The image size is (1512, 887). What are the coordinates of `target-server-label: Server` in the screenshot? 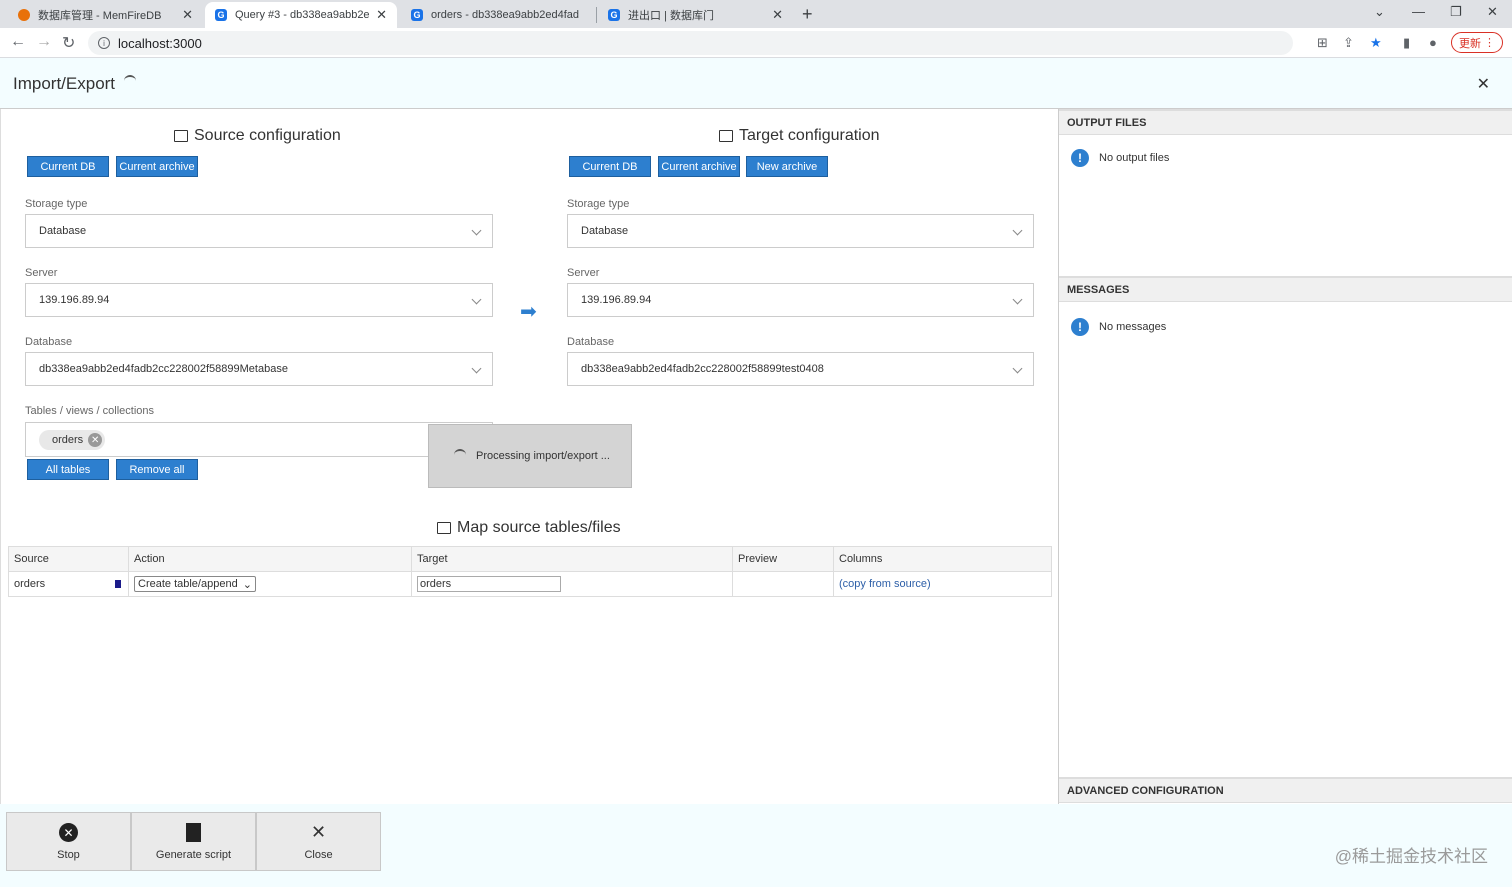 It's located at (583, 273).